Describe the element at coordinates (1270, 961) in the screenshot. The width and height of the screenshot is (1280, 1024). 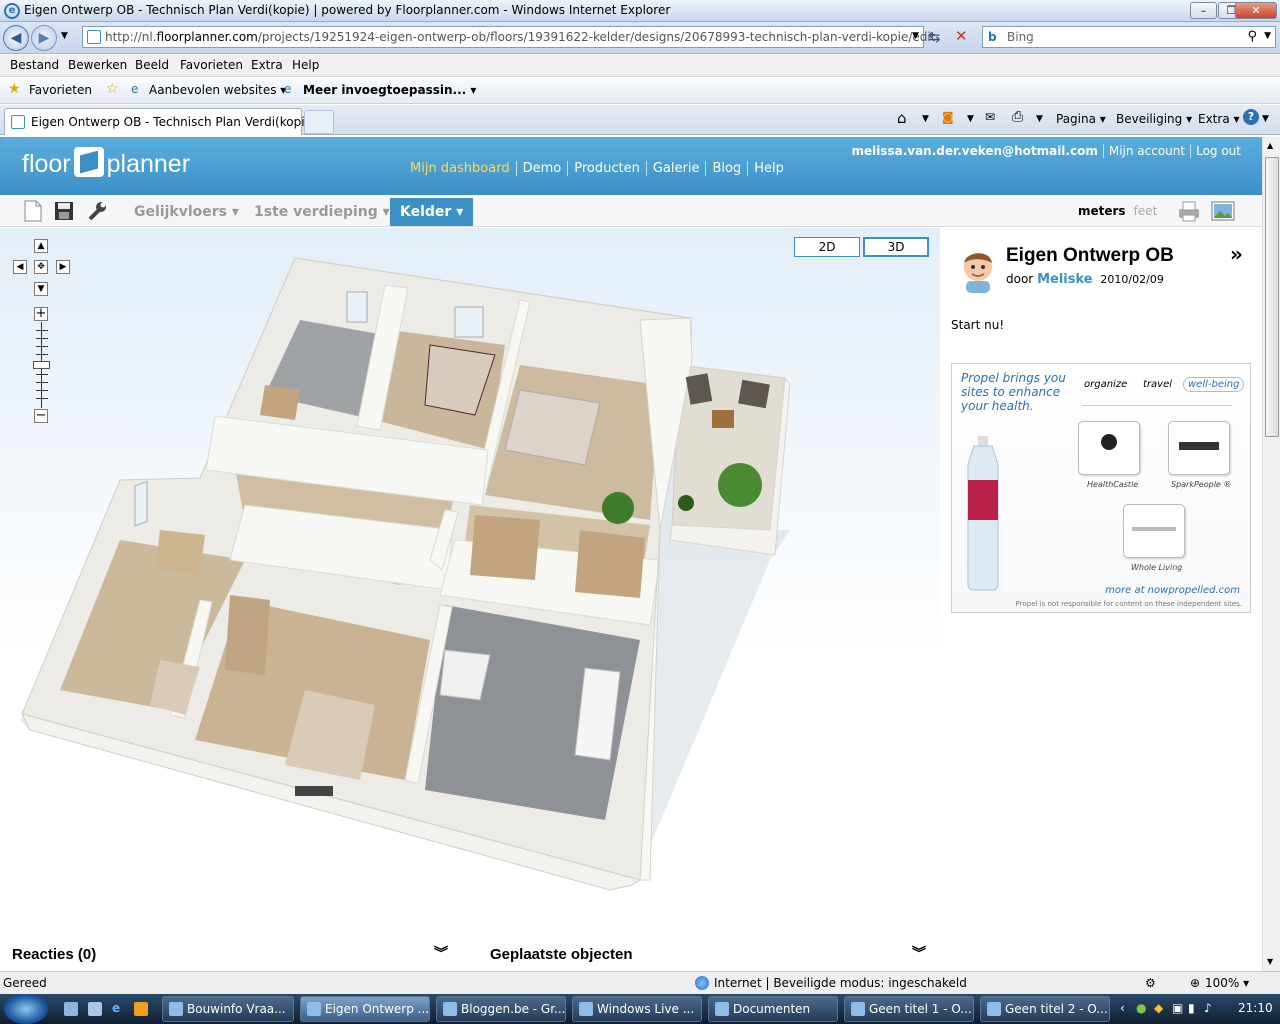
I see `scroll-down-icon: ▼` at that location.